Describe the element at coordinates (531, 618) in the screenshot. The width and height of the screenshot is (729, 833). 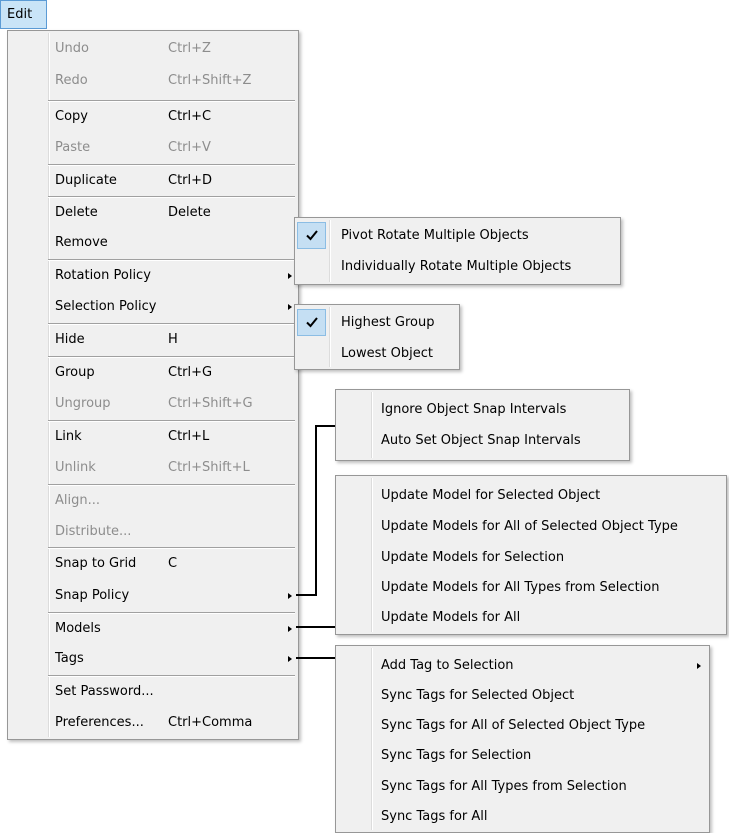
I see `menu-item-update-models-all: Update Models for All` at that location.